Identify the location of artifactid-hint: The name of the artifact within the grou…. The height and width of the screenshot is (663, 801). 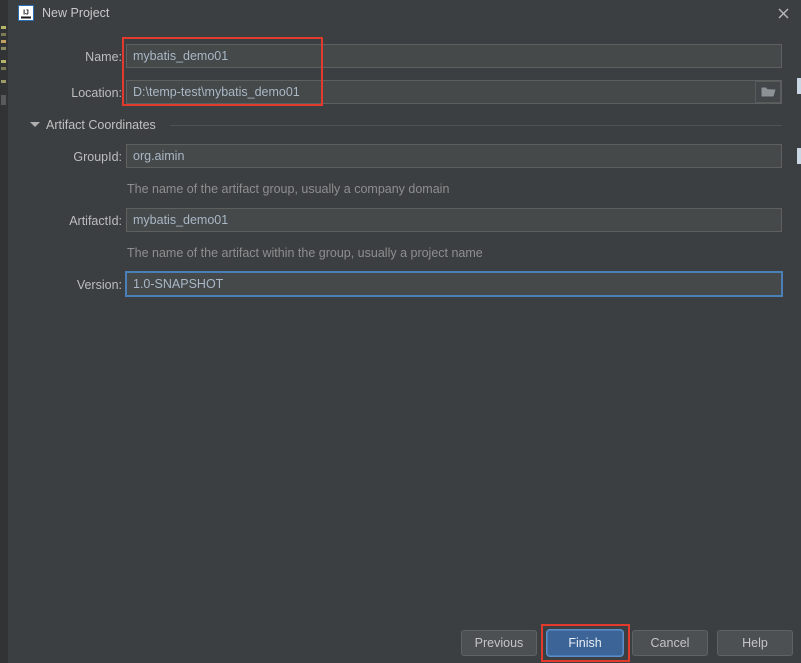
(305, 253).